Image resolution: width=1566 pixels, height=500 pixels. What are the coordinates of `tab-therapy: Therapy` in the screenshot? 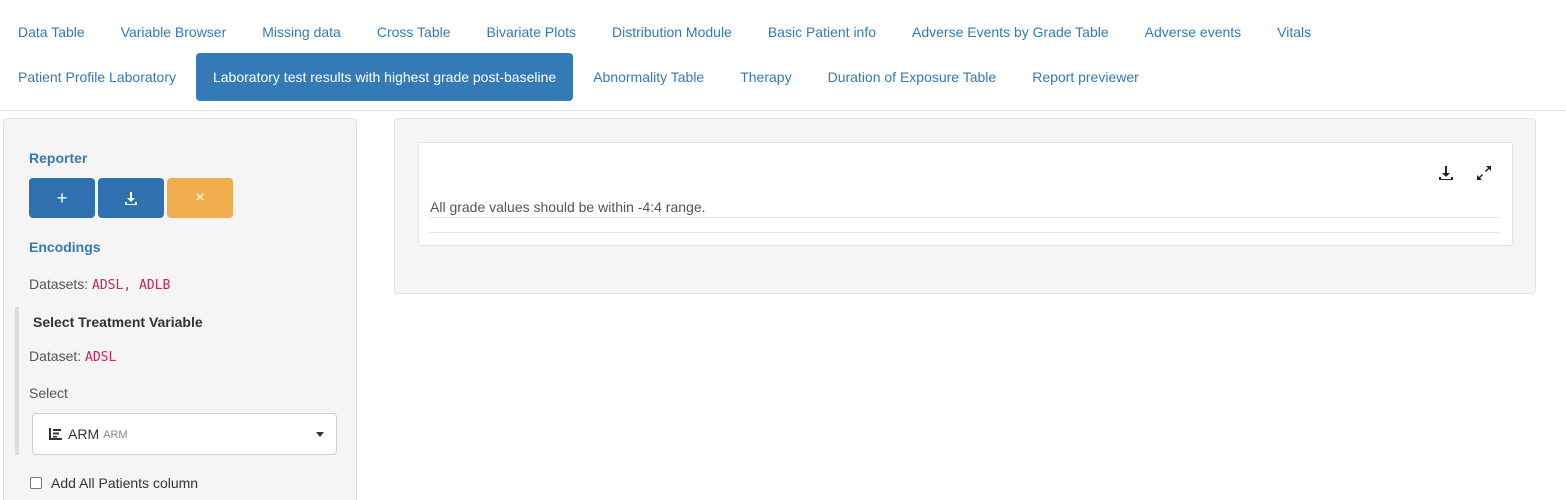 It's located at (765, 77).